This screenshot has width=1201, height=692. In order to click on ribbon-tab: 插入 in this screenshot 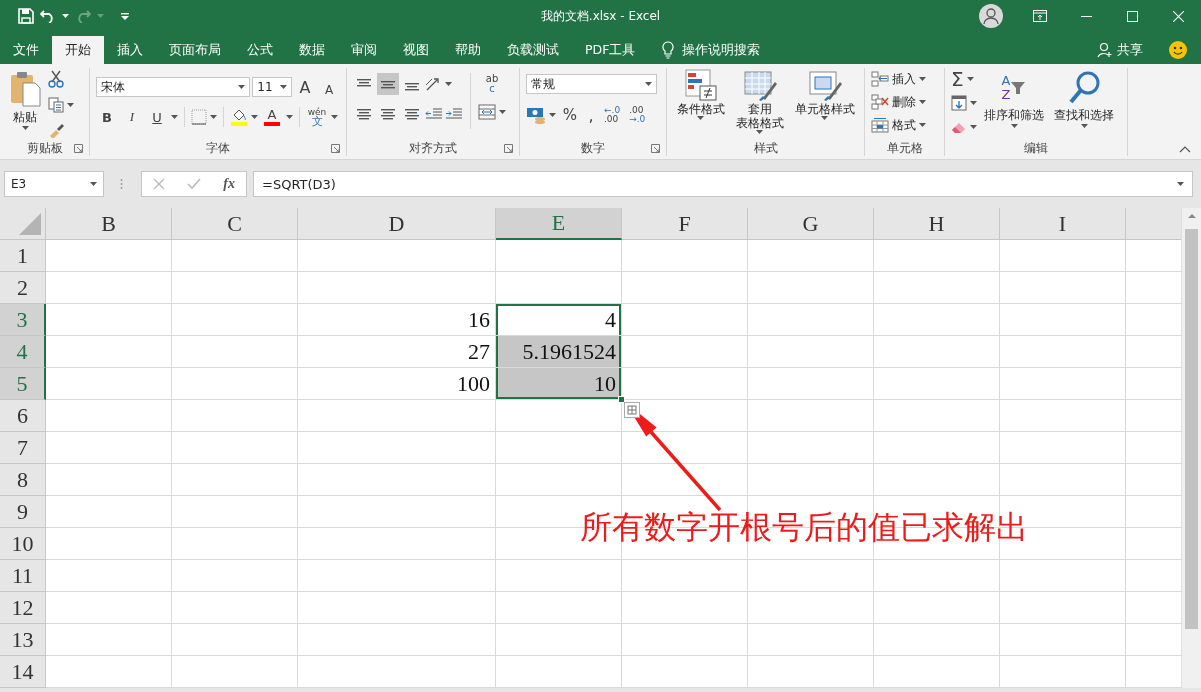, I will do `click(130, 50)`.